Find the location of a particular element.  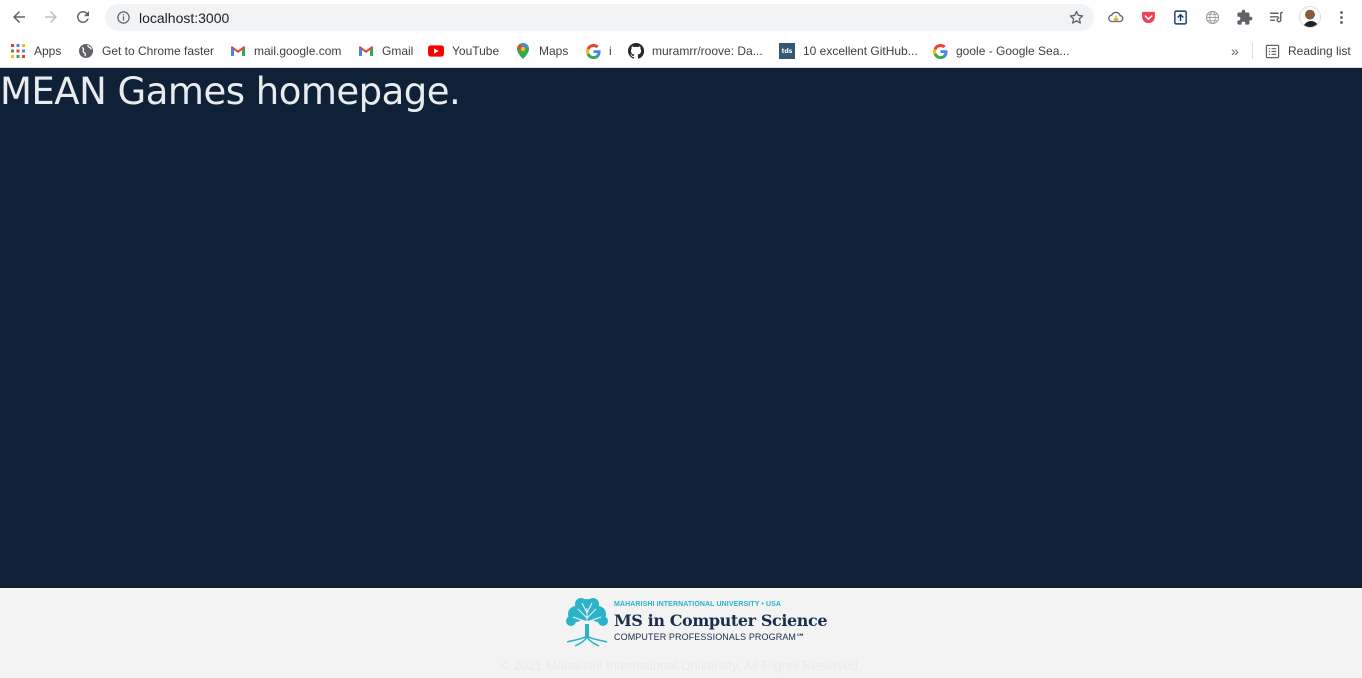

bookmark-google-i: i is located at coordinates (598, 51).